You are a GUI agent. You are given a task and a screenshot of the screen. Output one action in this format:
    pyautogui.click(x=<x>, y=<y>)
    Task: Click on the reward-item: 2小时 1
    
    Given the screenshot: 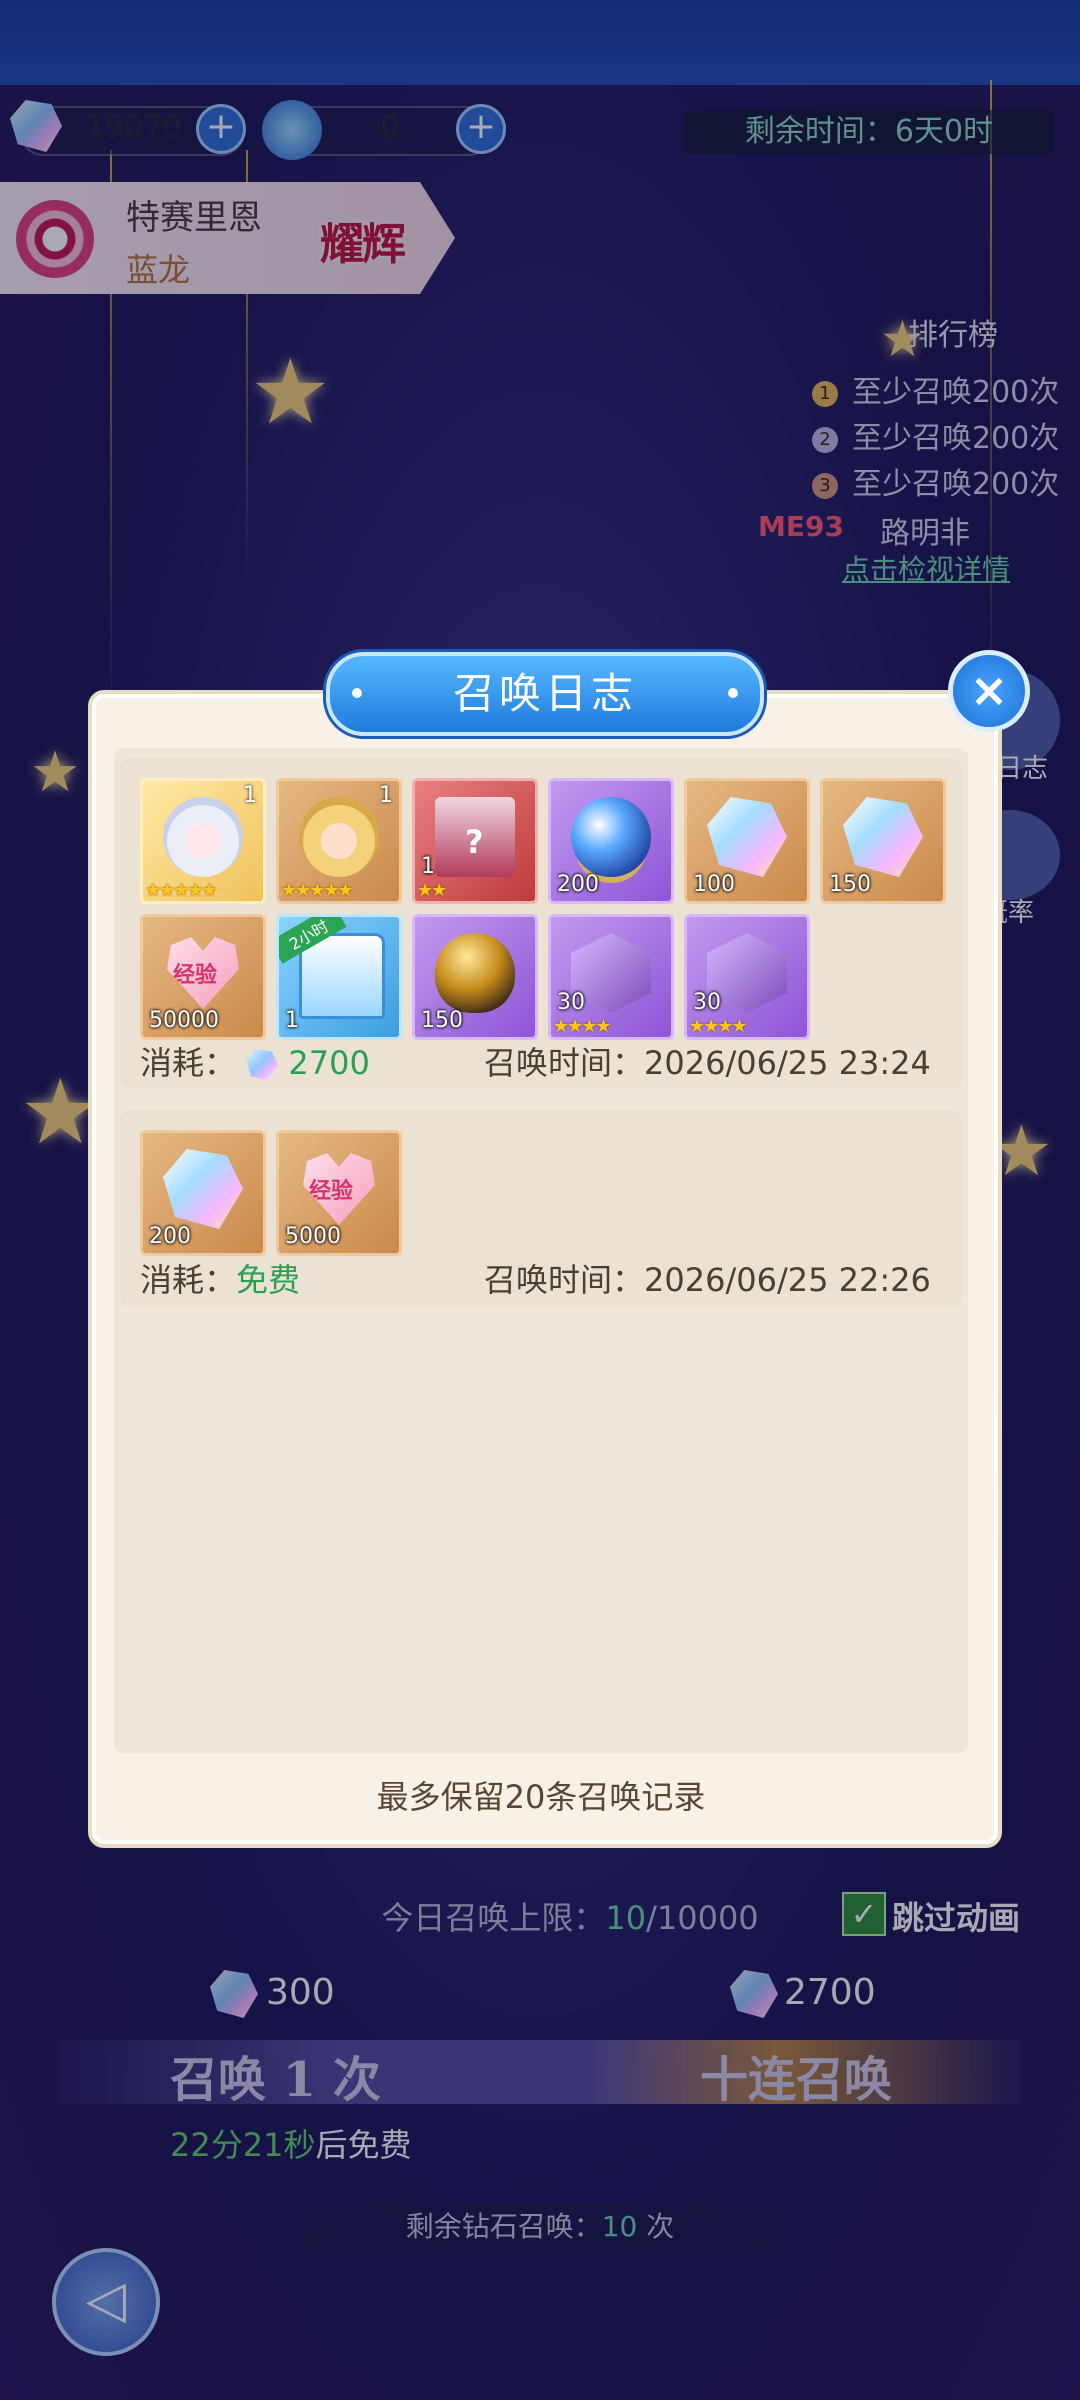 What is the action you would take?
    pyautogui.click(x=339, y=977)
    